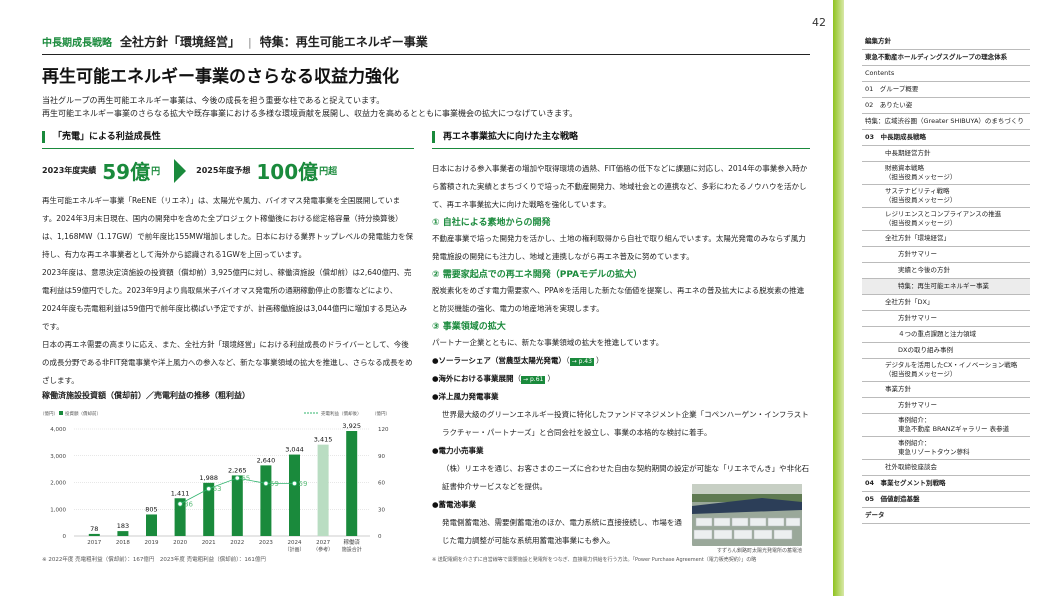  What do you see at coordinates (328, 172) in the screenshot?
I see `kpi-forecast-unit: 円超` at bounding box center [328, 172].